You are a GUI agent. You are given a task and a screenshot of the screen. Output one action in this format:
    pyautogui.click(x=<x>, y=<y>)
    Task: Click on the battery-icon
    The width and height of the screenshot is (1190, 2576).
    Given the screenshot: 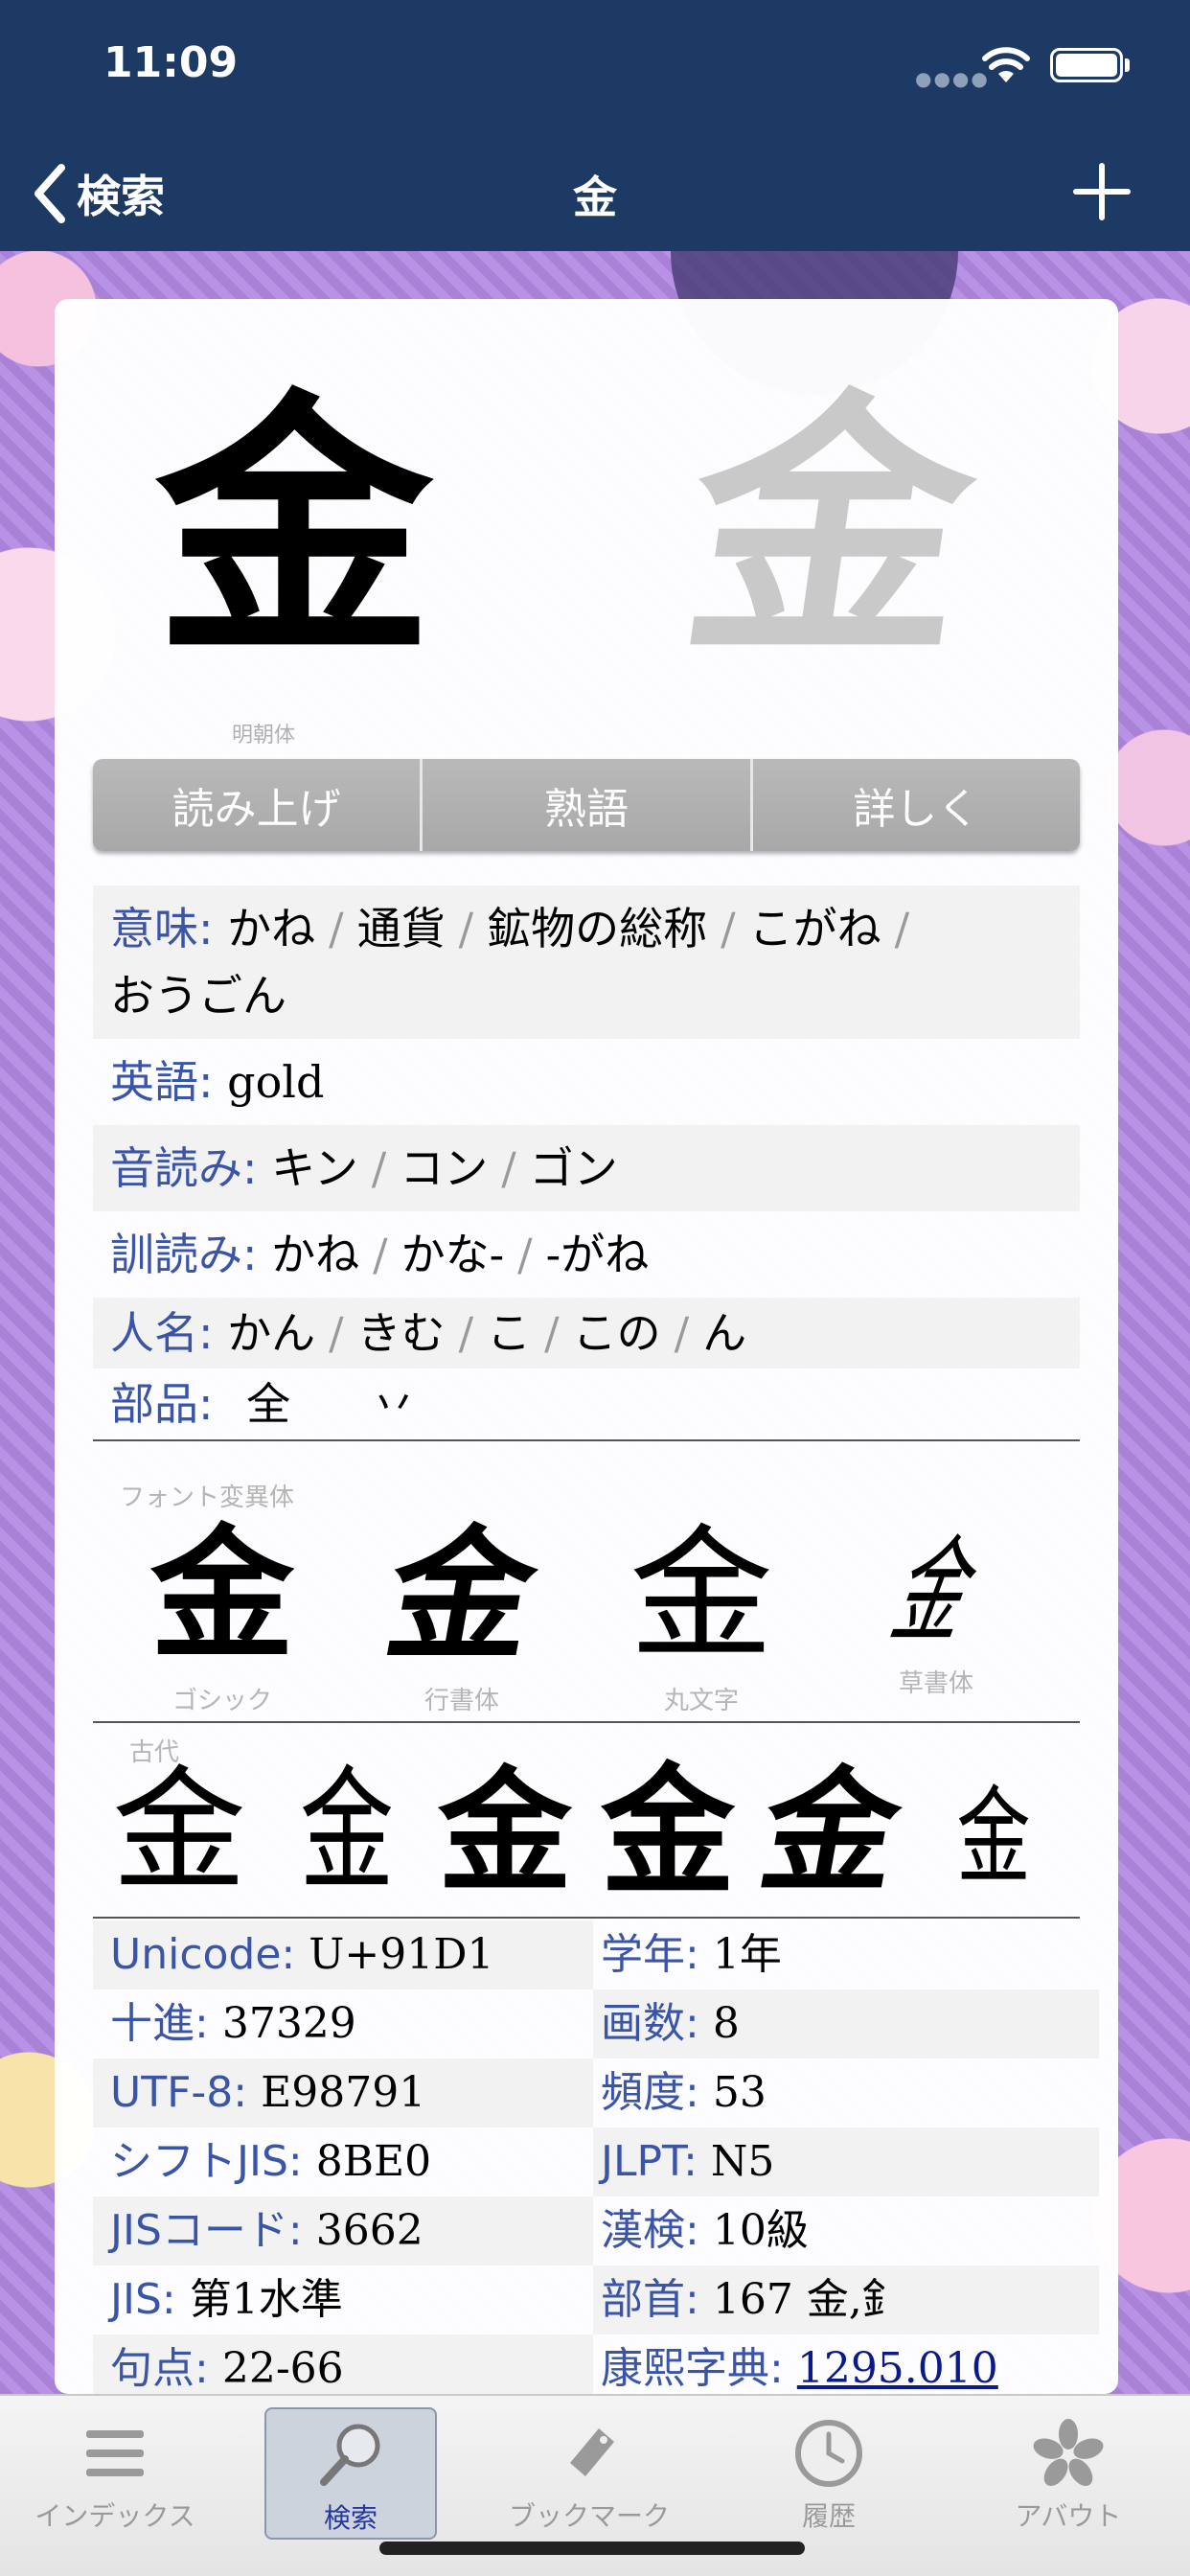 What is the action you would take?
    pyautogui.click(x=1087, y=65)
    